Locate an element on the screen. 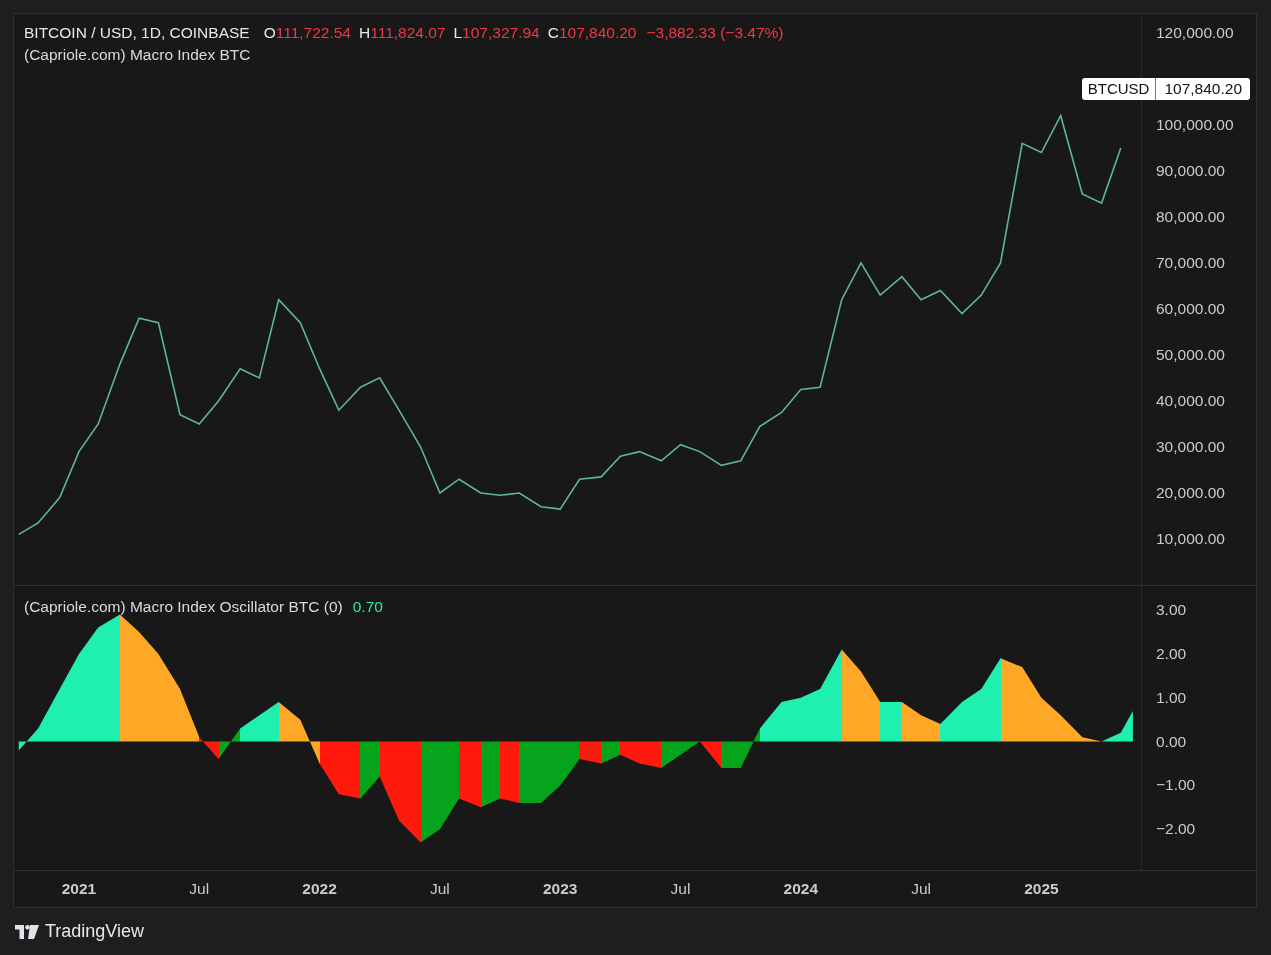  price-tag-symbol: BTCUSD is located at coordinates (1119, 89).